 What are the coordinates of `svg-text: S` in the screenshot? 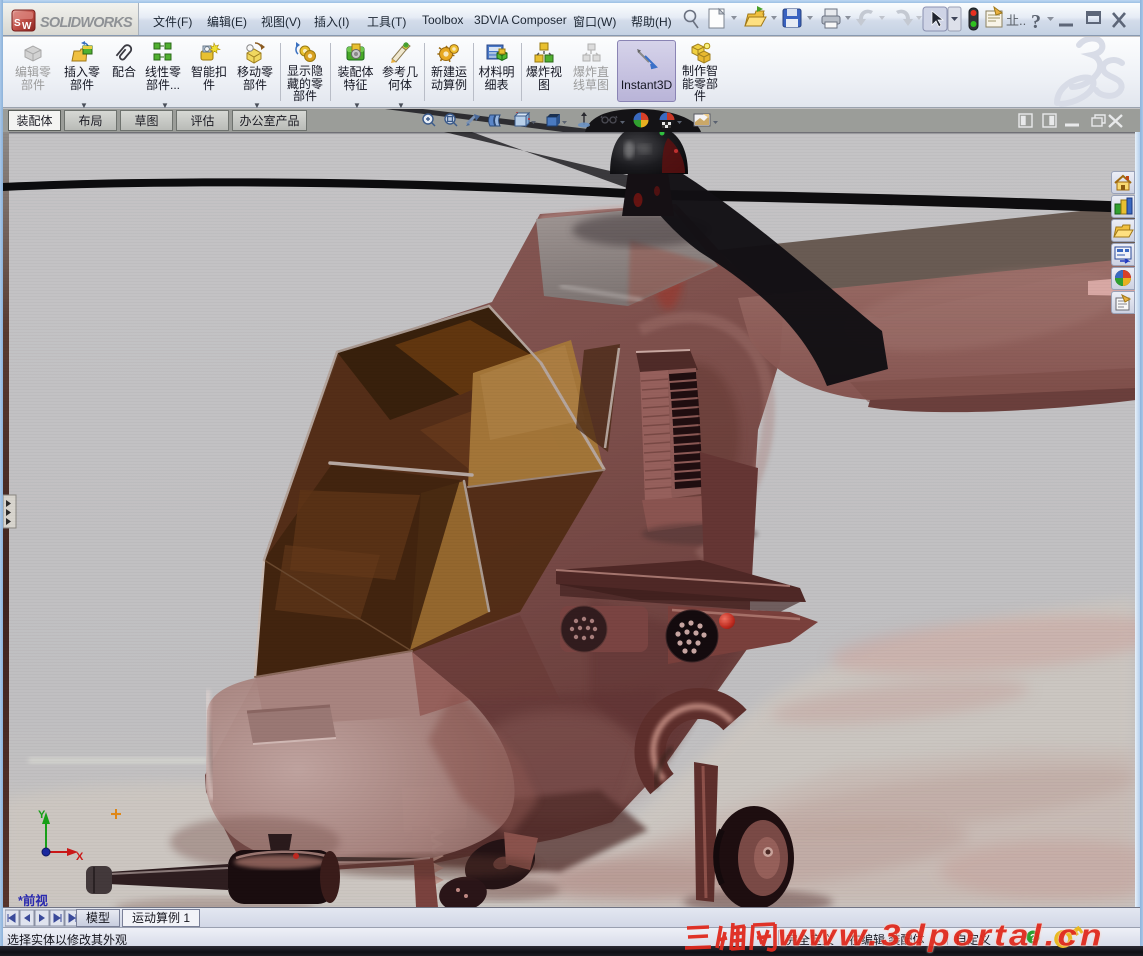 It's located at (17, 23).